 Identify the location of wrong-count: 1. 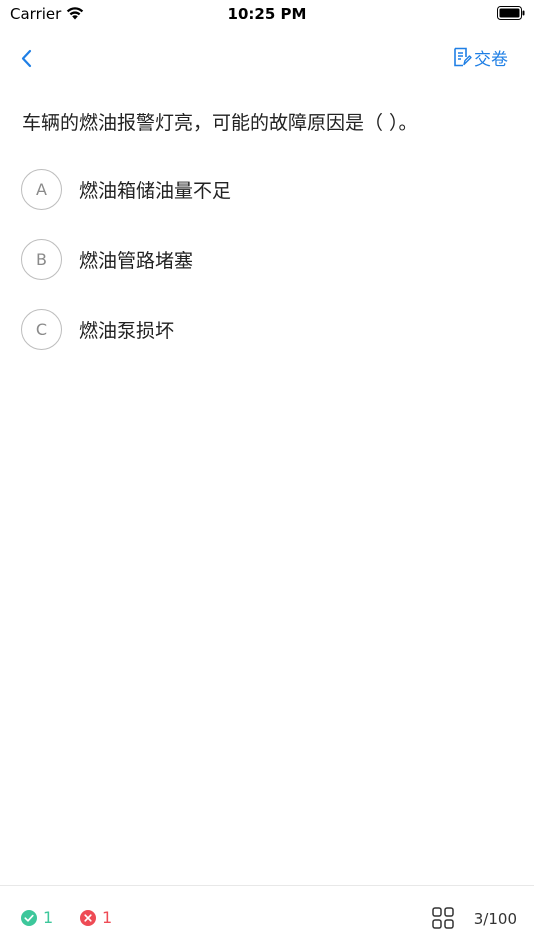
(96, 917).